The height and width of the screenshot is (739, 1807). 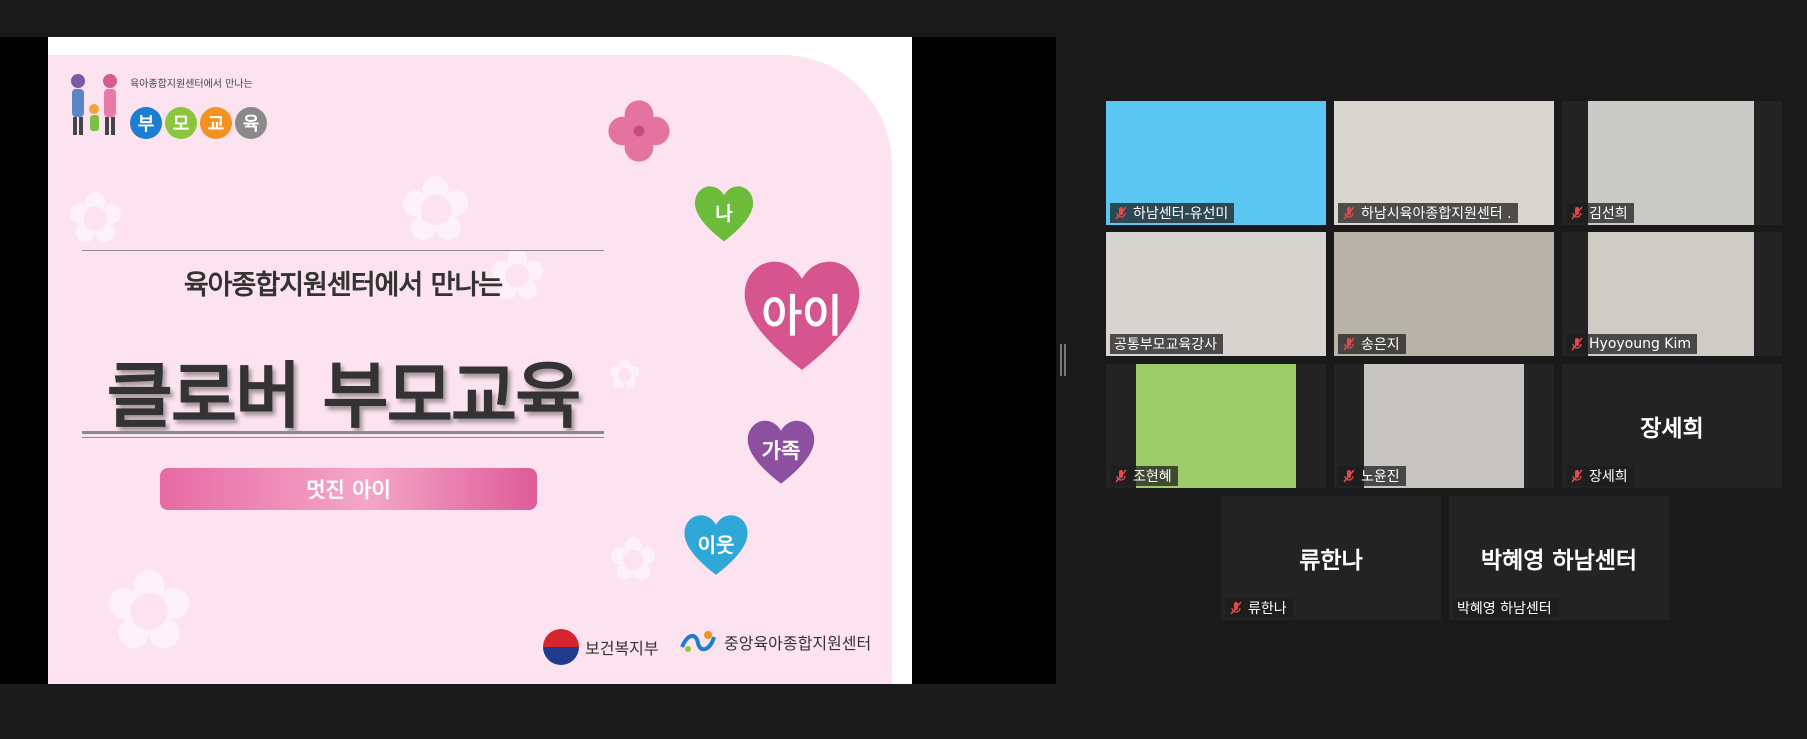 What do you see at coordinates (1063, 360) in the screenshot?
I see `split-view-handle` at bounding box center [1063, 360].